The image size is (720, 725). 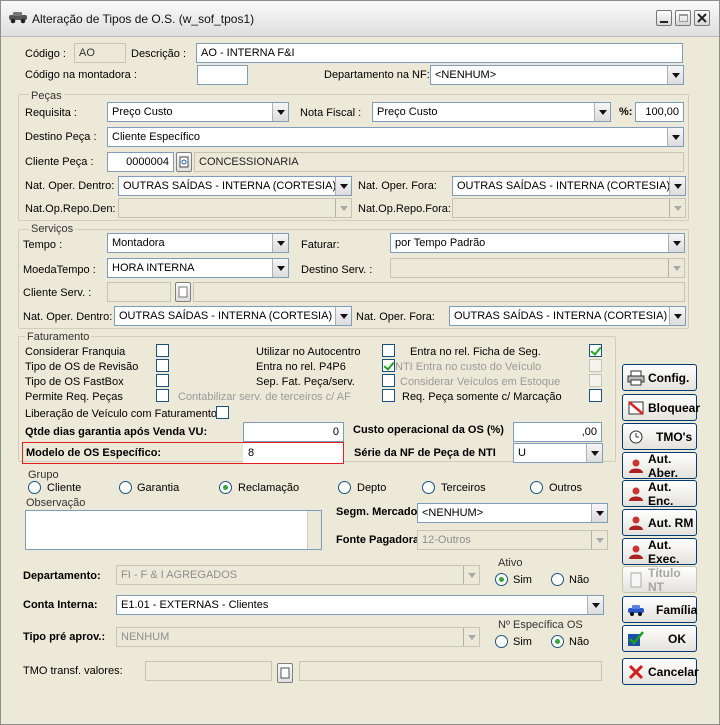 What do you see at coordinates (659, 377) in the screenshot?
I see `config-button: Config.` at bounding box center [659, 377].